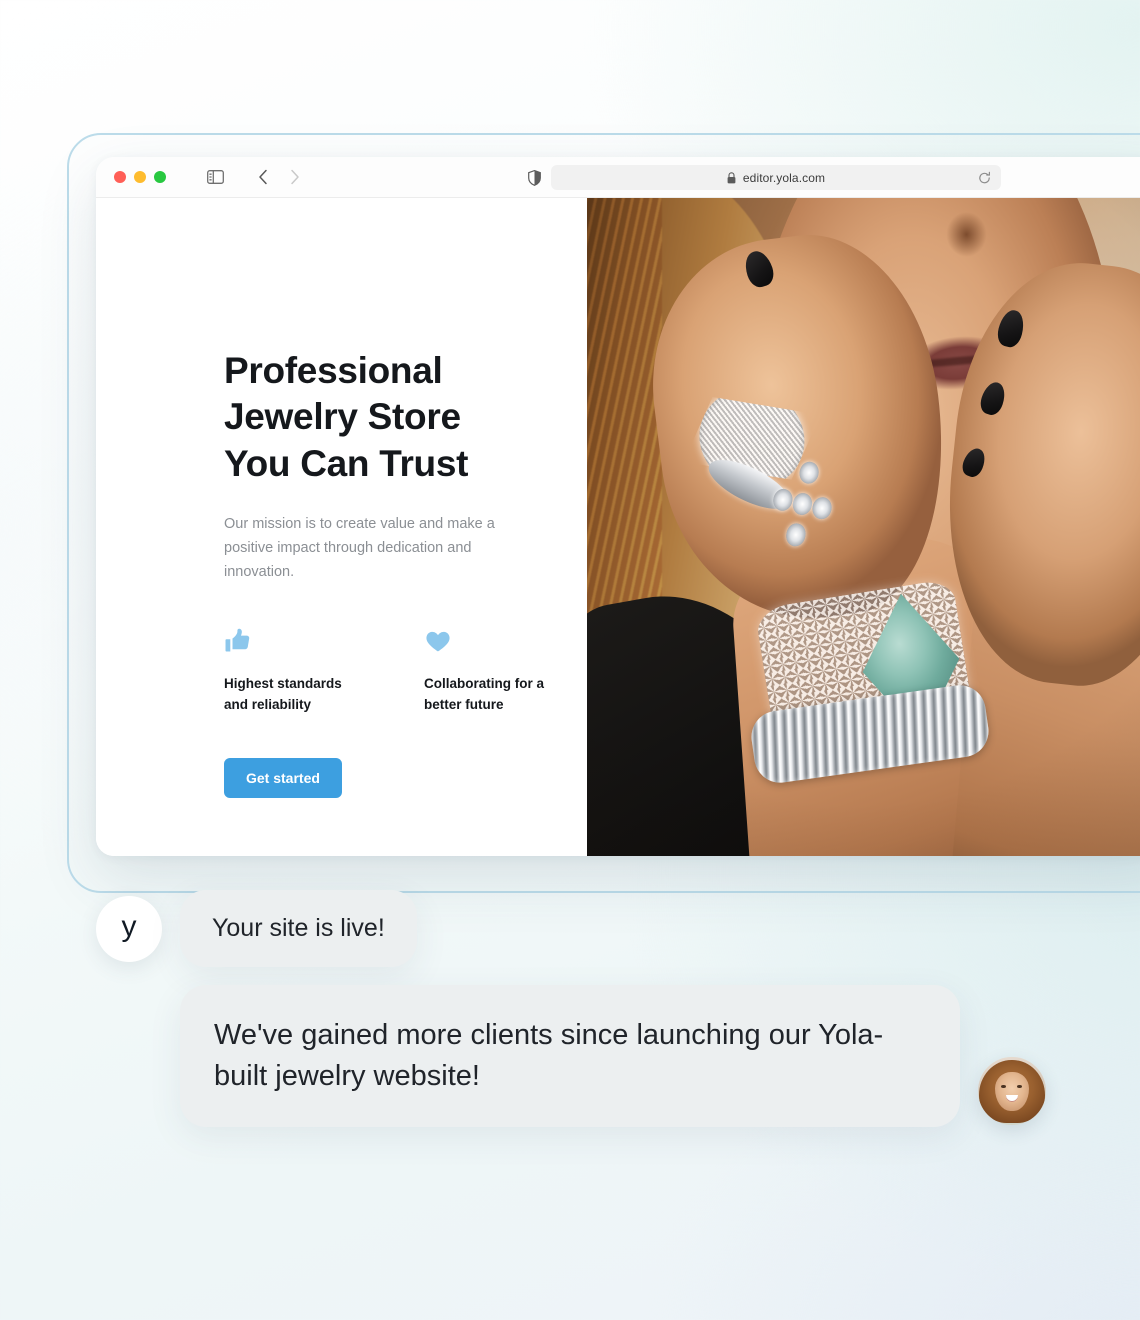 Image resolution: width=1140 pixels, height=1320 pixels. I want to click on feature-label: Collaborating for a better future, so click(484, 694).